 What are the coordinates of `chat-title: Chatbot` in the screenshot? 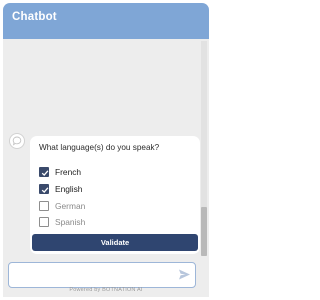 It's located at (34, 17).